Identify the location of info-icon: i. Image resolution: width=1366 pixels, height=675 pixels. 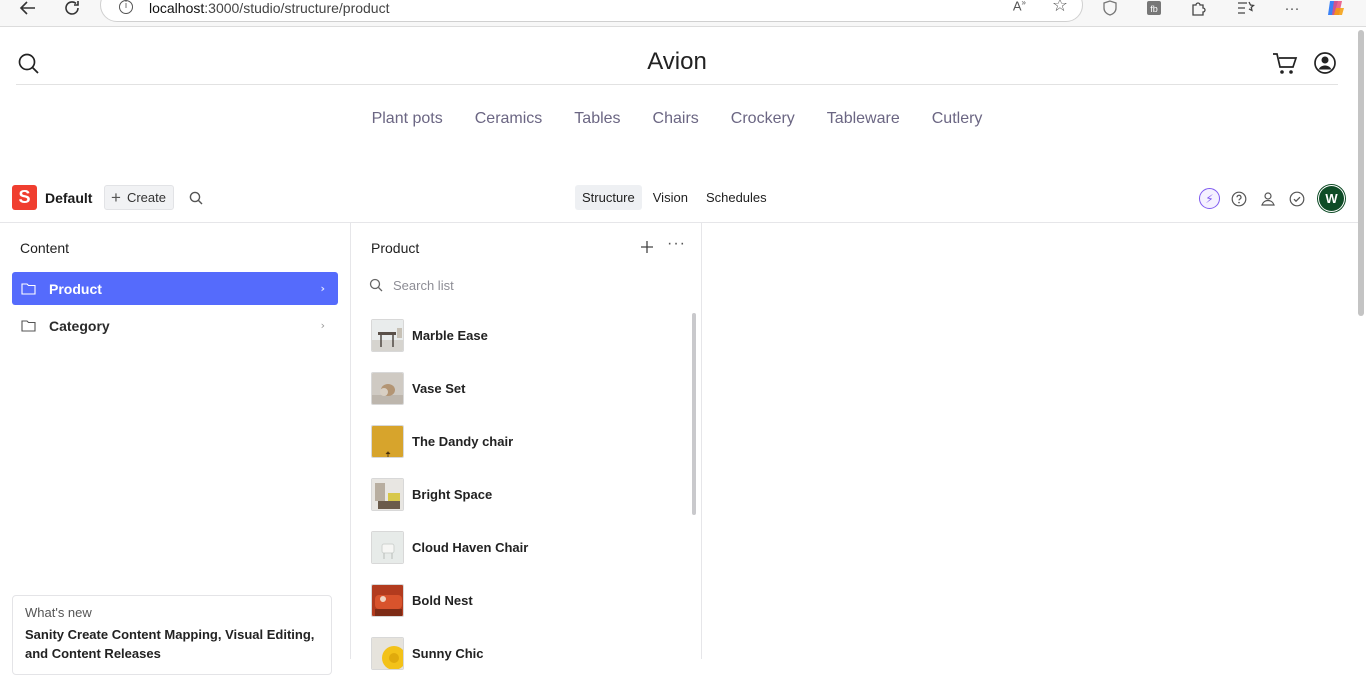
(126, 7).